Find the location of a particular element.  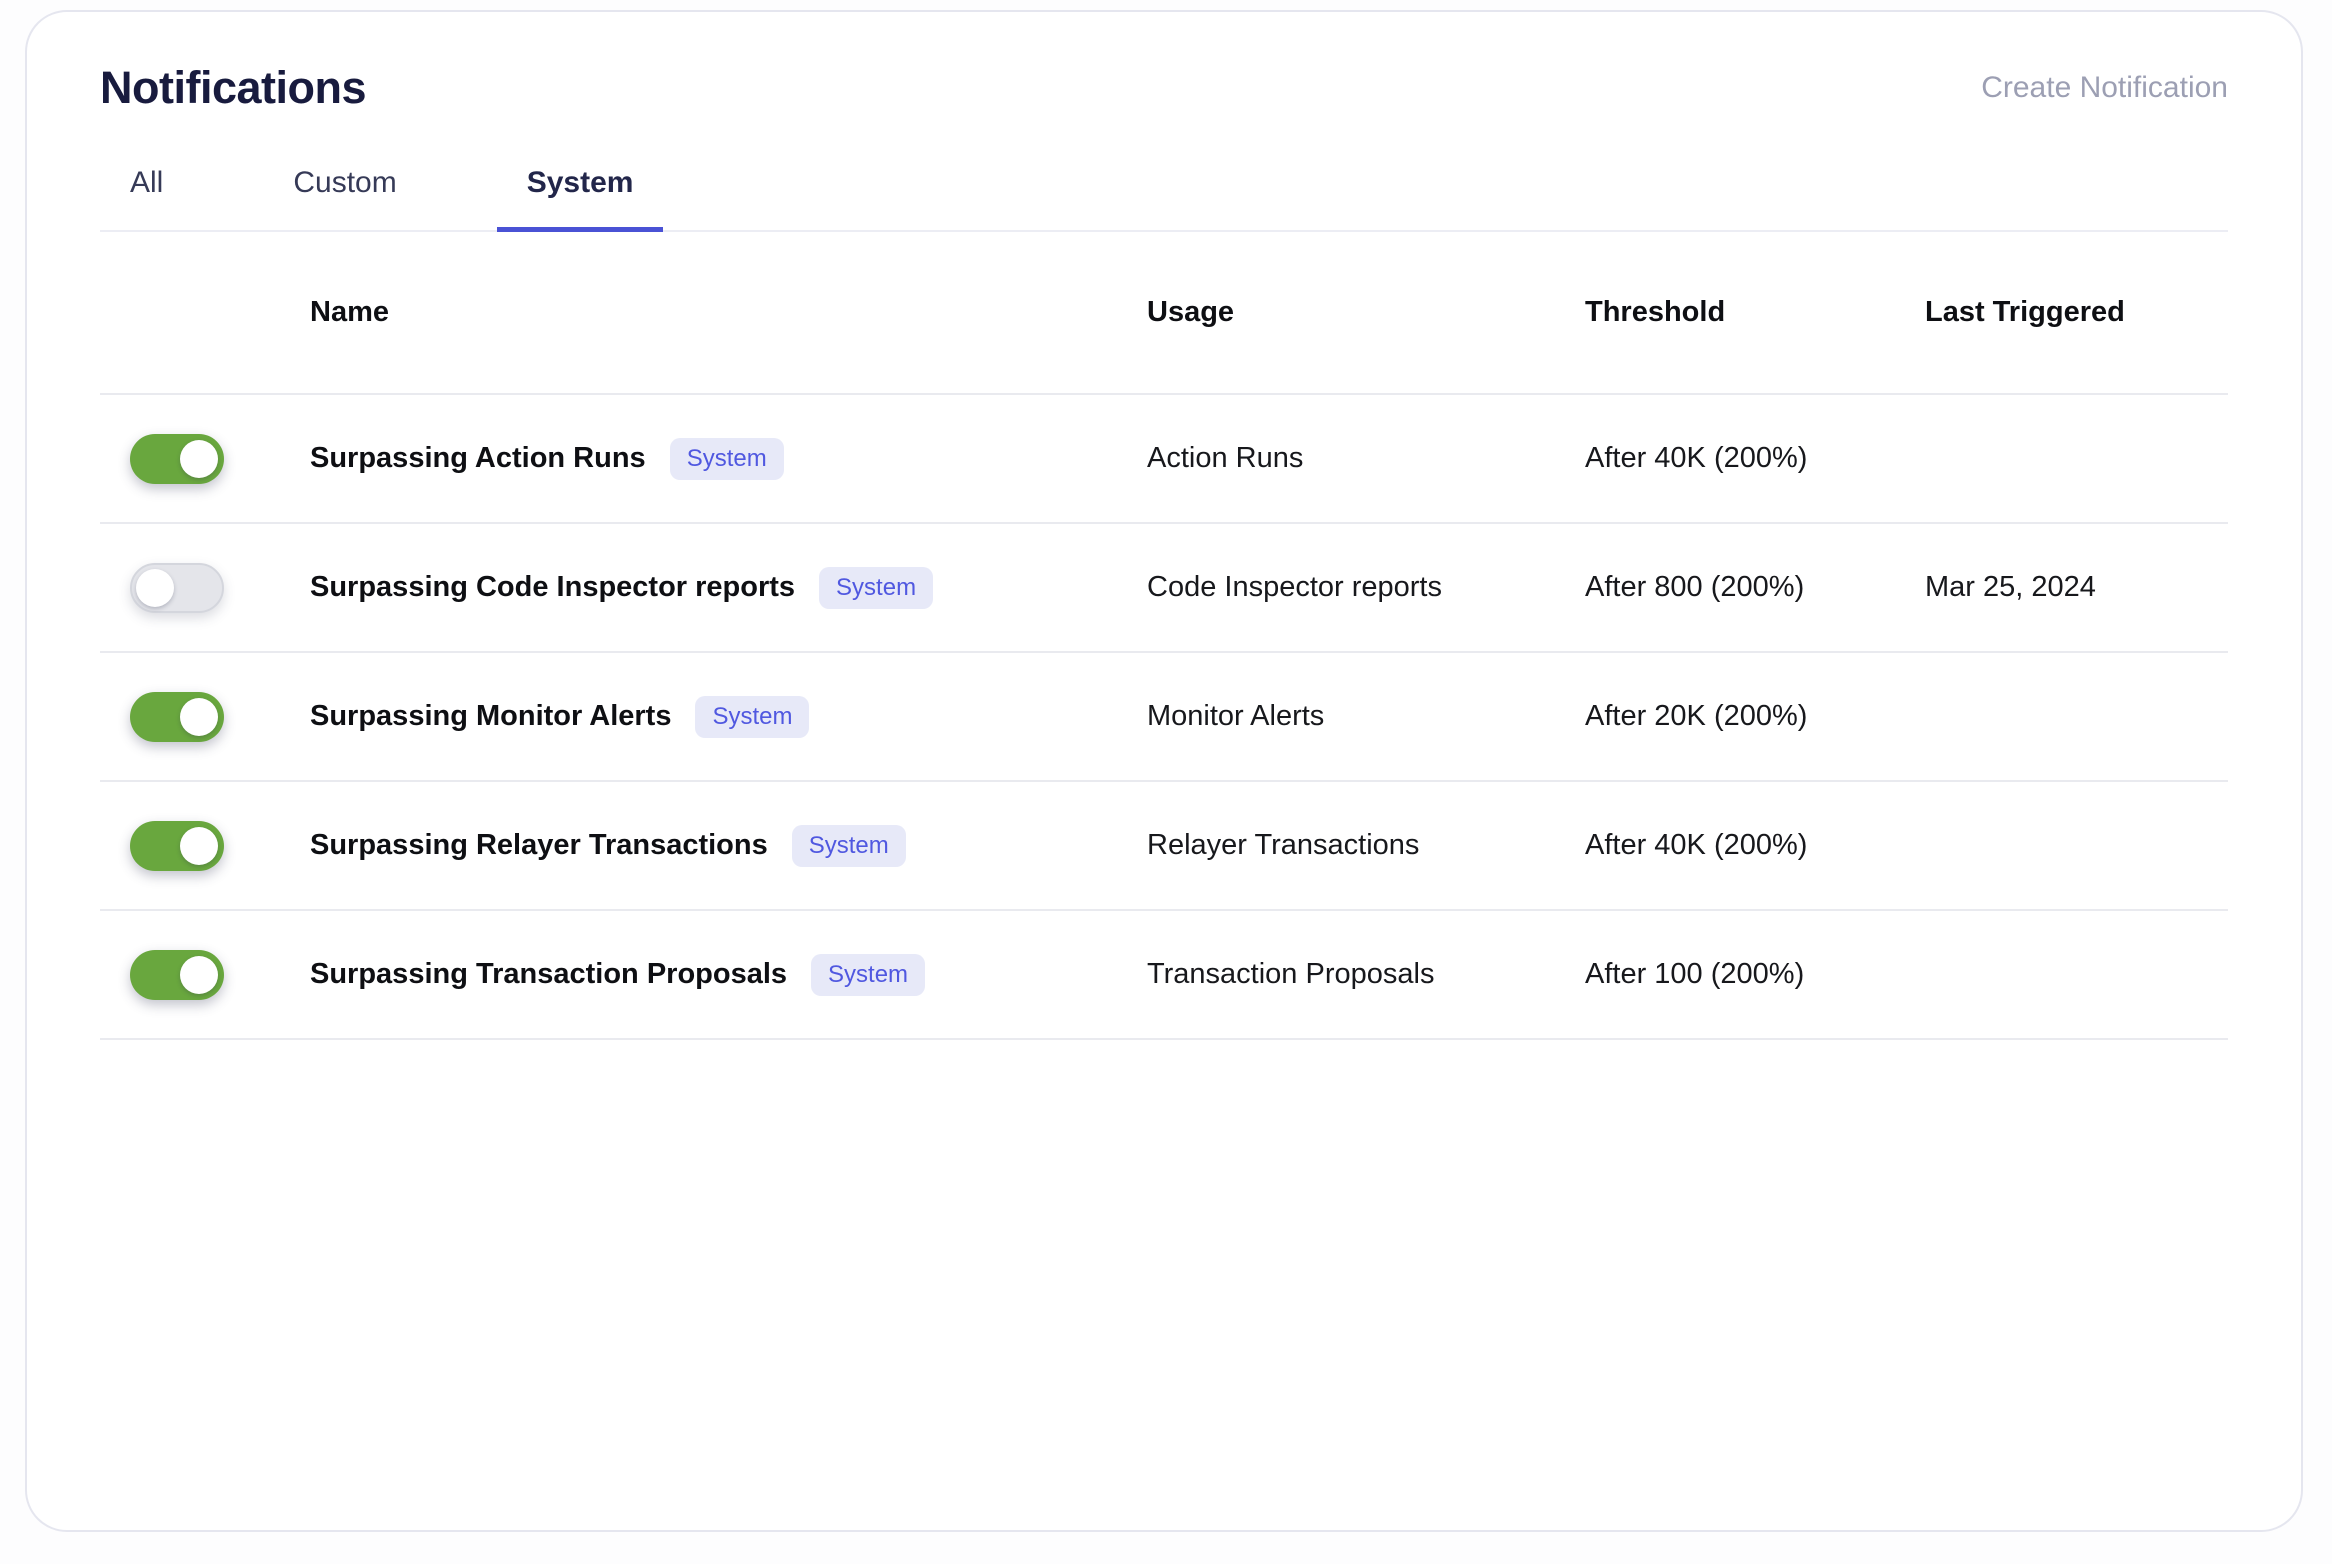

row-threshold: After 800 (200%) is located at coordinates (1695, 587).